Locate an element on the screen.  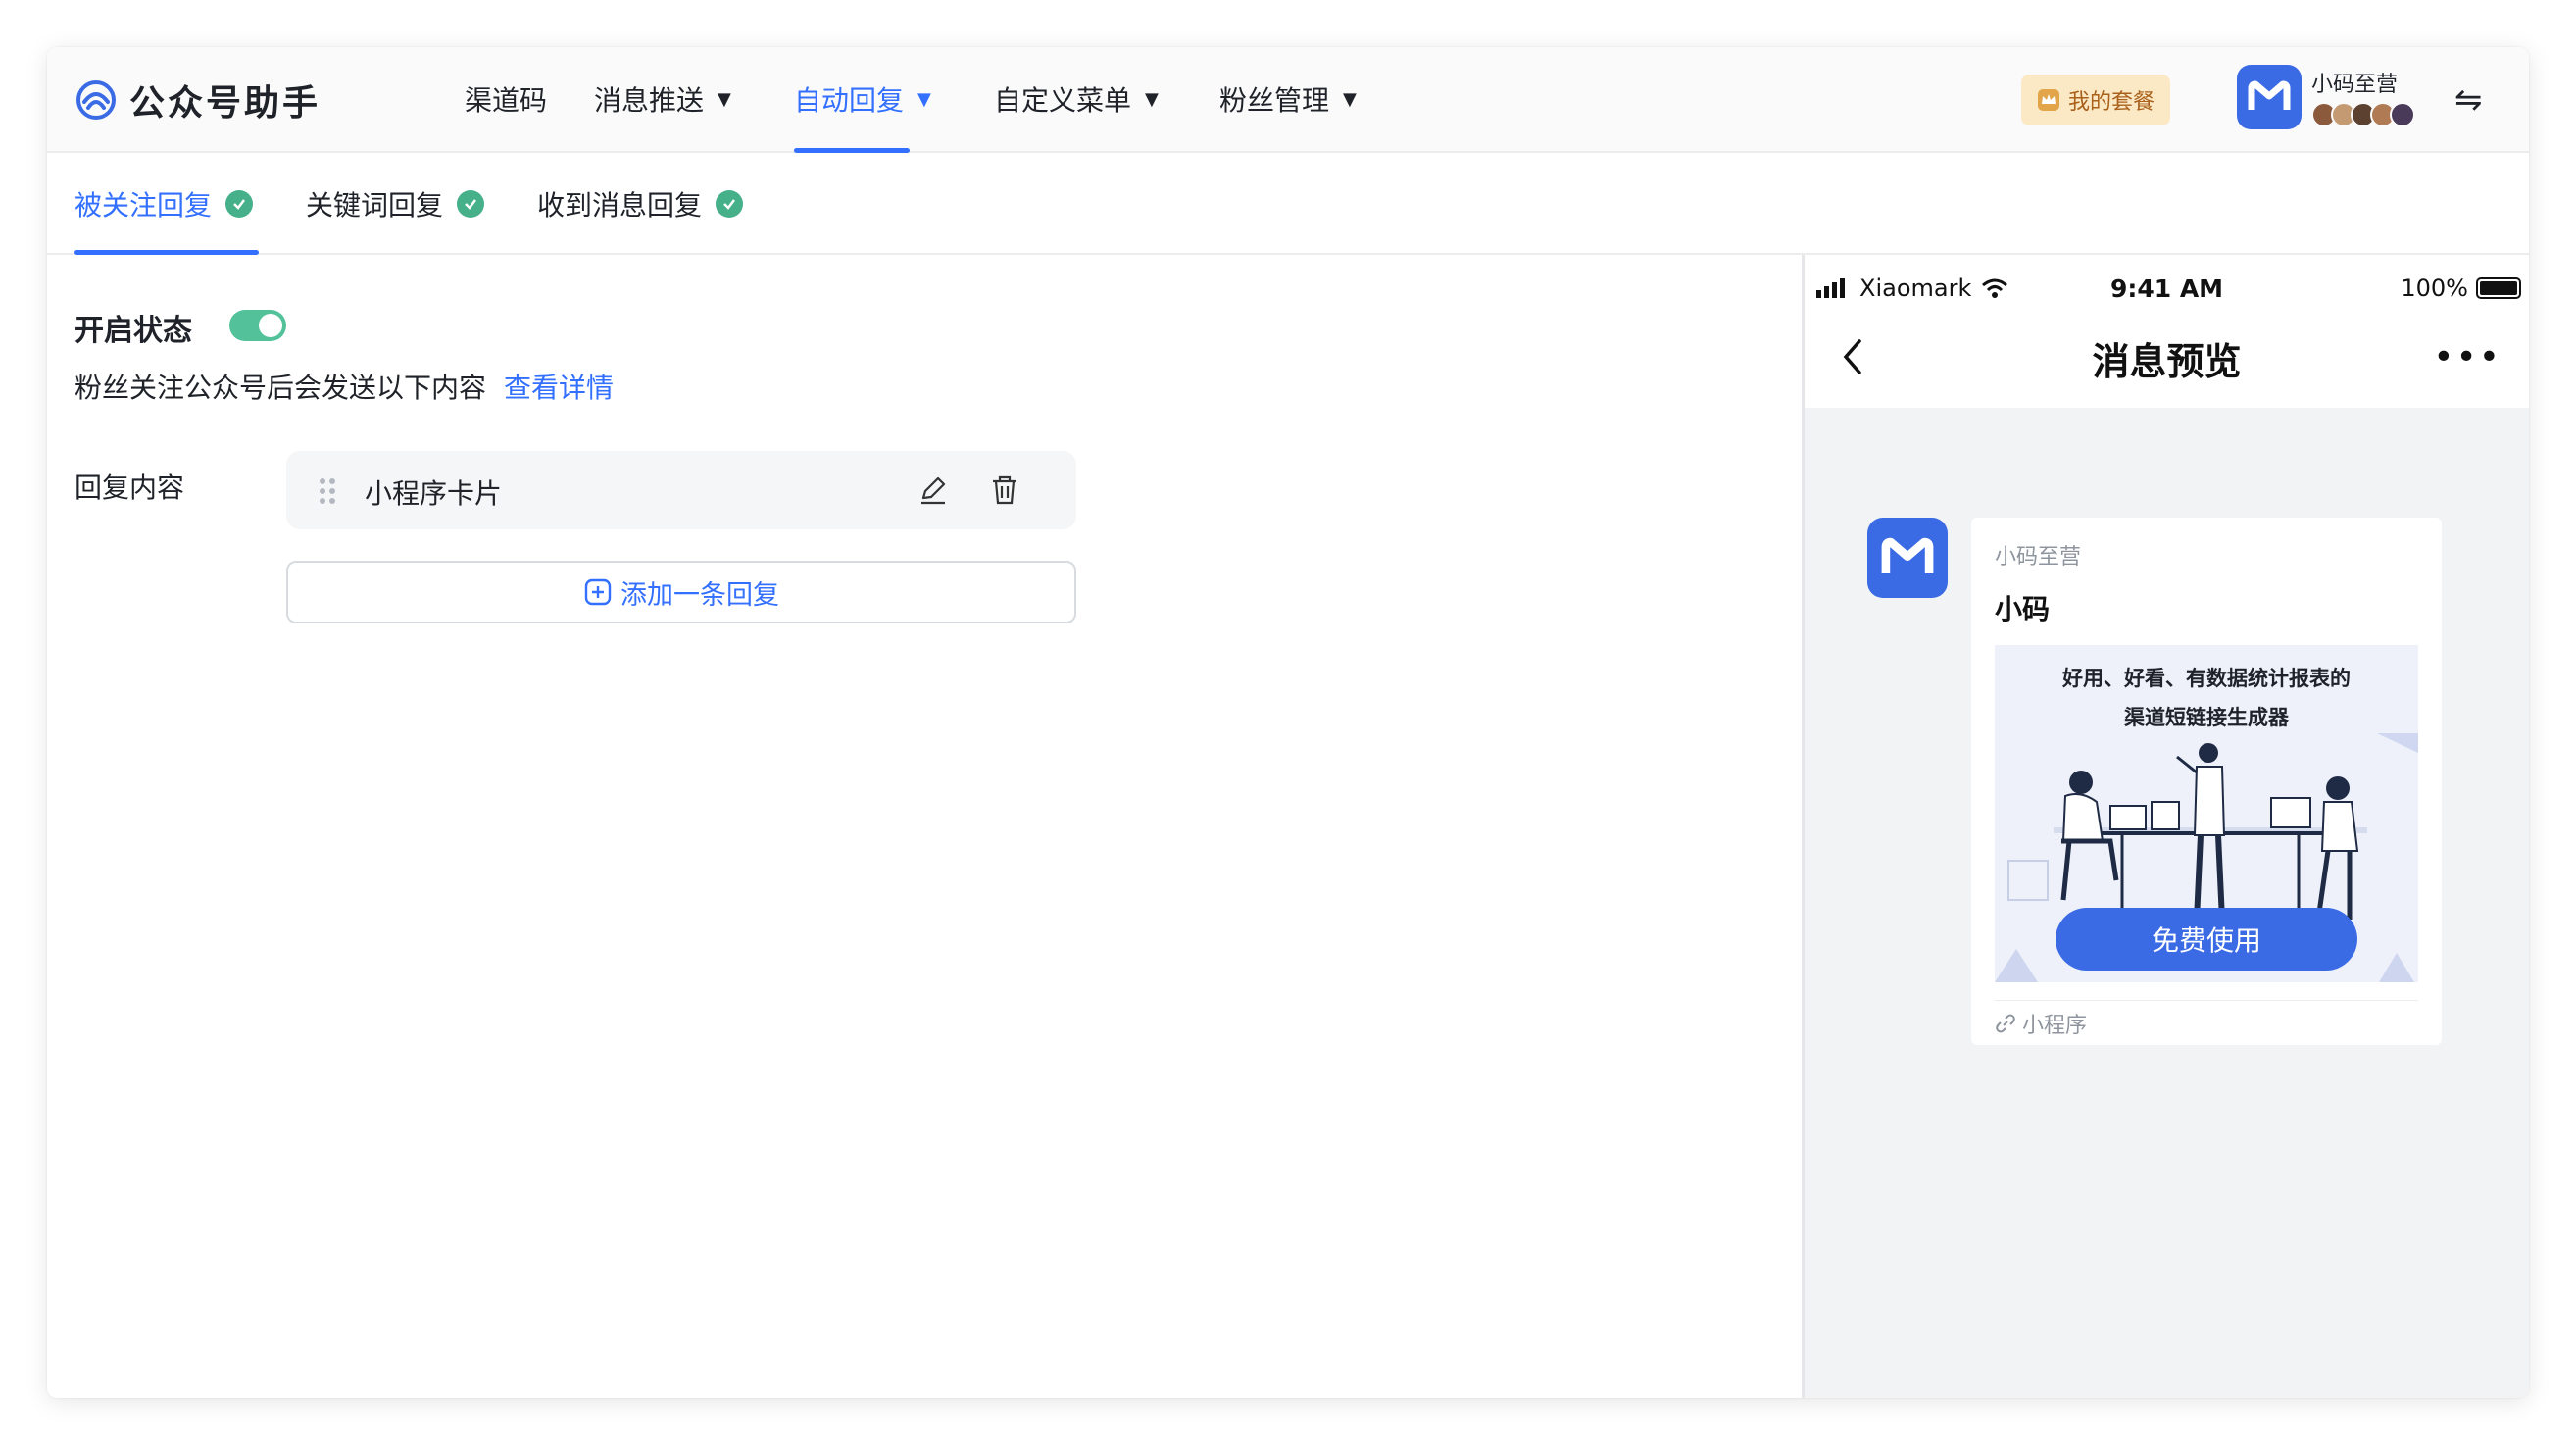
phone-nav-bar: 消息预览 ••• is located at coordinates (2167, 357).